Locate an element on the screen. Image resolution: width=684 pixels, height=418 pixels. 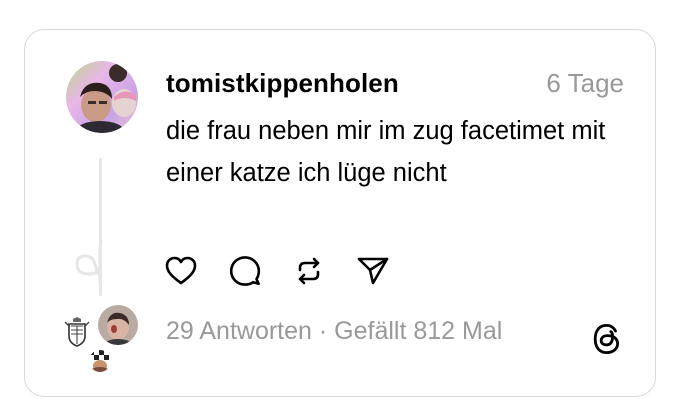
repost-icon is located at coordinates (309, 271).